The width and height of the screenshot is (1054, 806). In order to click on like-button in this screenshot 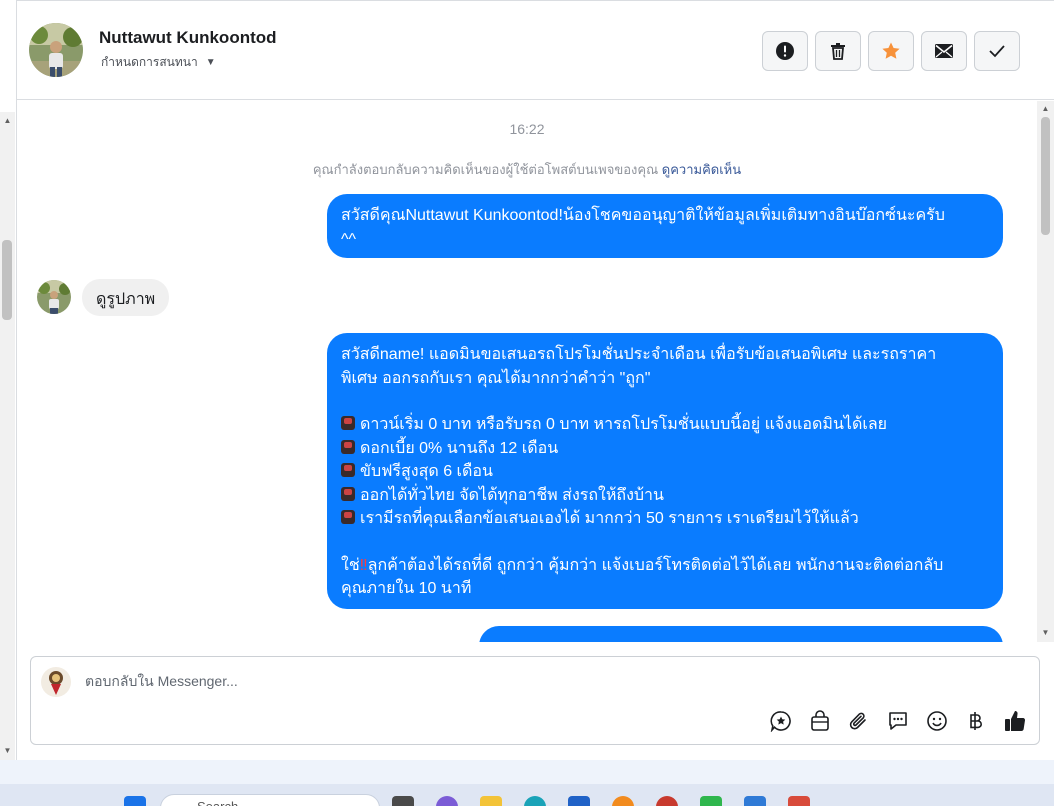, I will do `click(1015, 721)`.